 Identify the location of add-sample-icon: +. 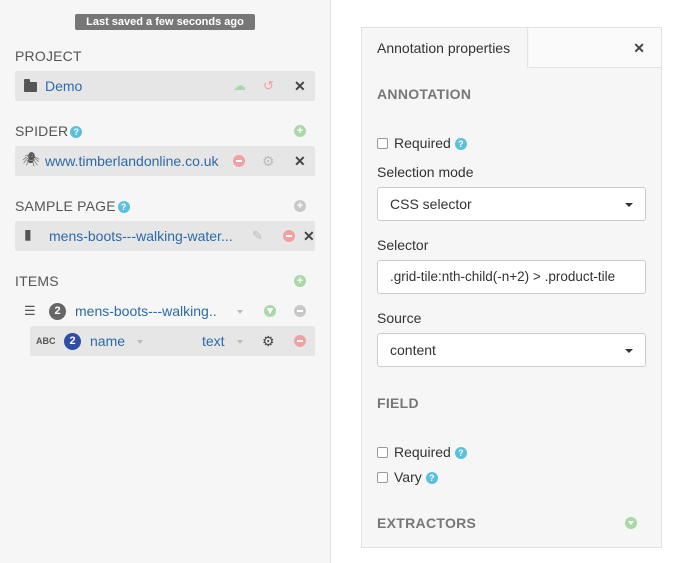
(300, 206).